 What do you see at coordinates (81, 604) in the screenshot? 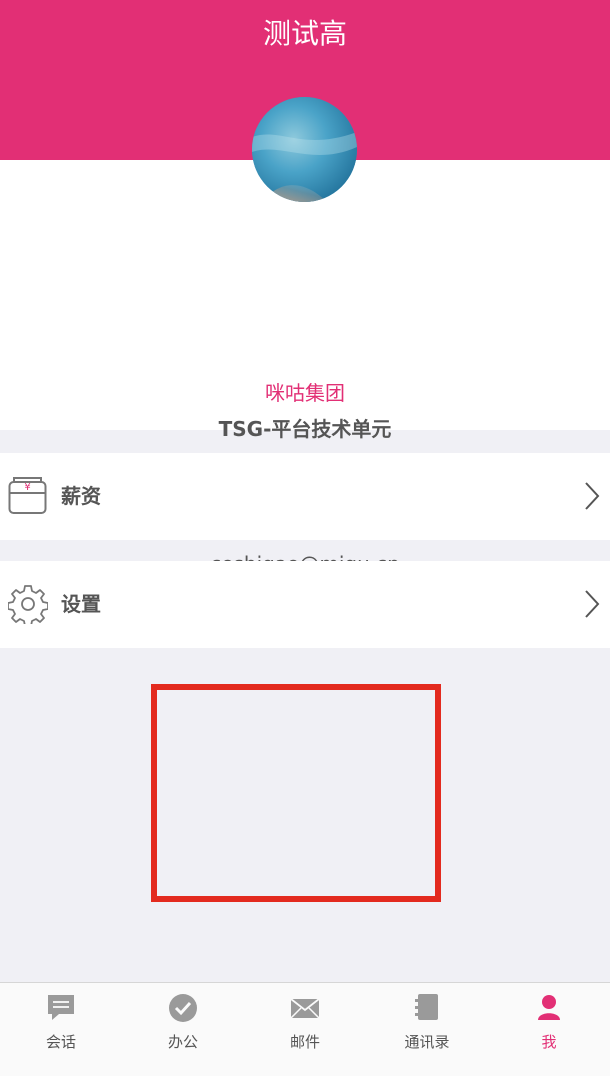
I see `settings-label: 设置` at bounding box center [81, 604].